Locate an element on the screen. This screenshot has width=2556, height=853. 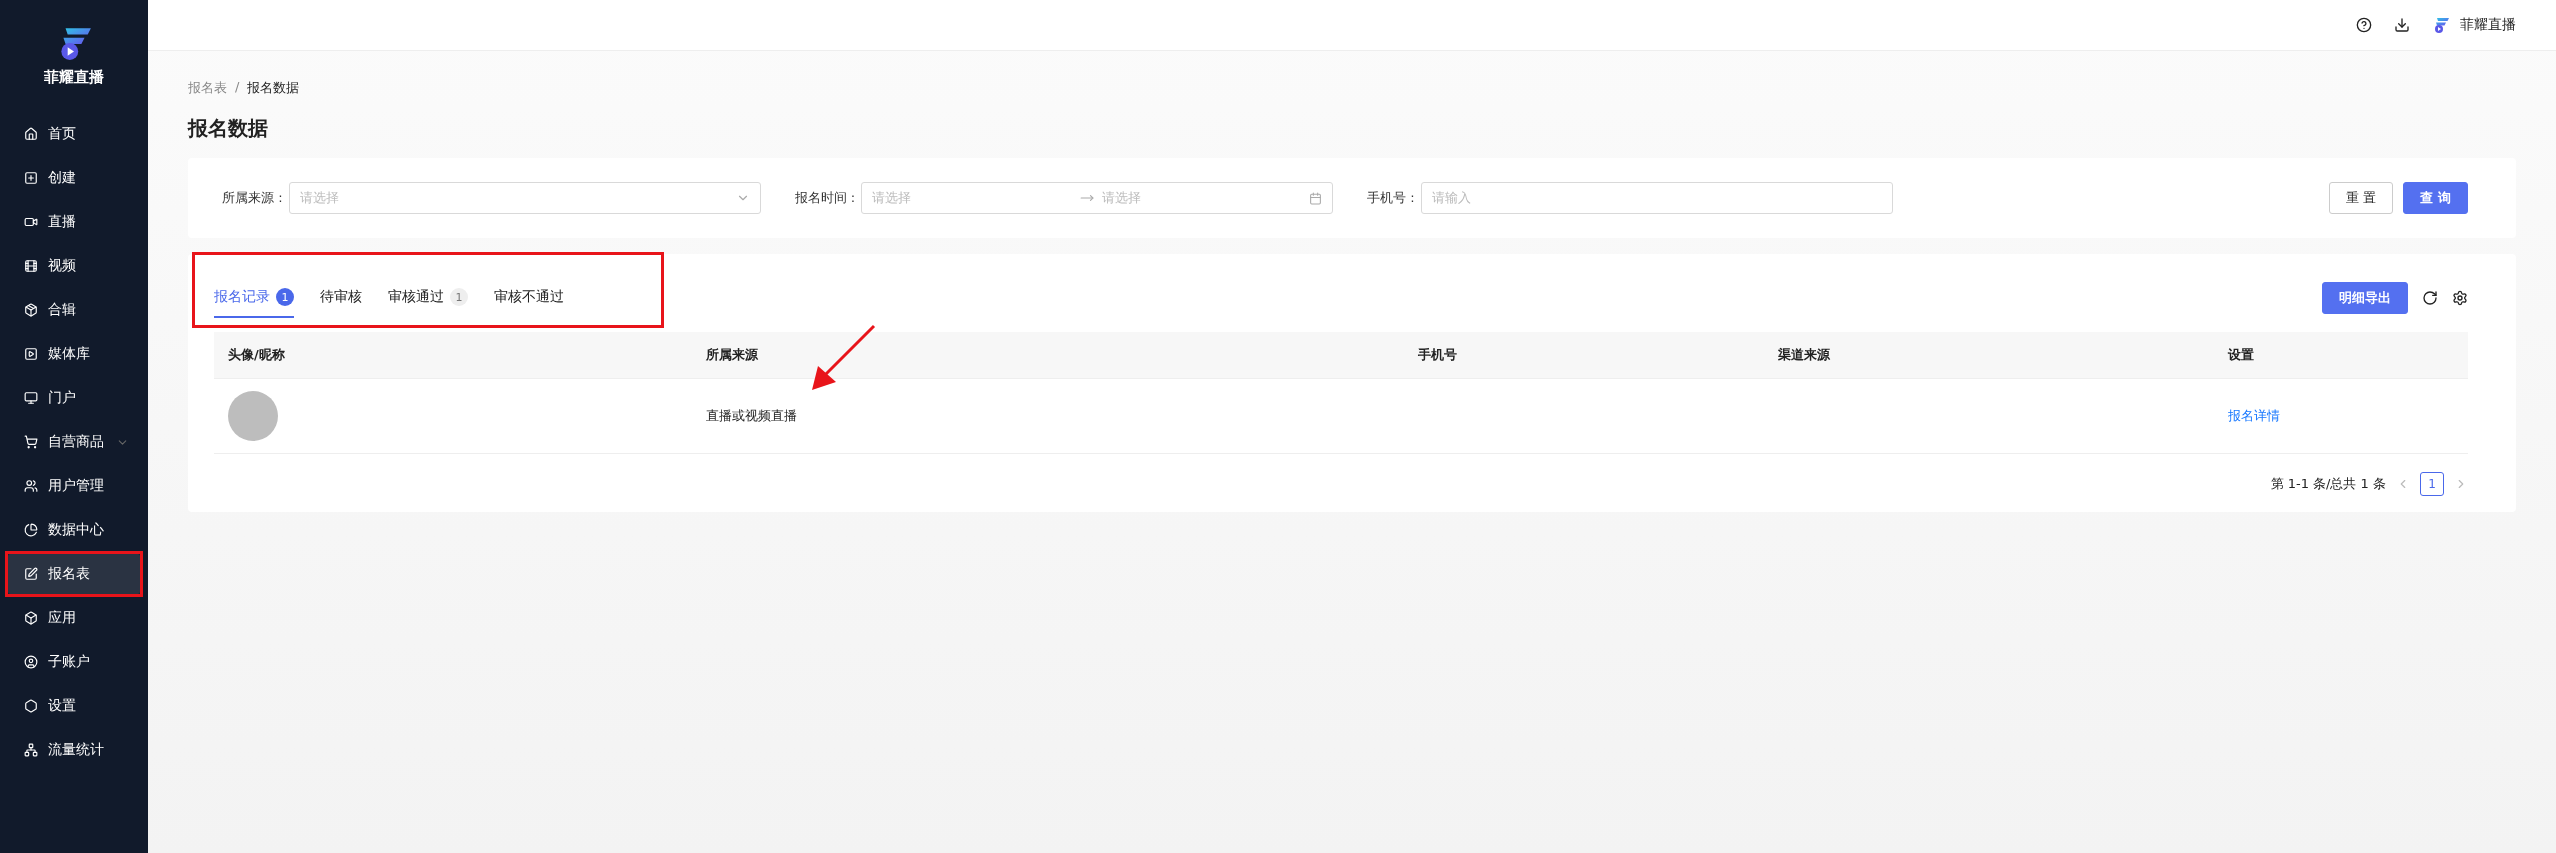
page-number: 1 is located at coordinates (2432, 484).